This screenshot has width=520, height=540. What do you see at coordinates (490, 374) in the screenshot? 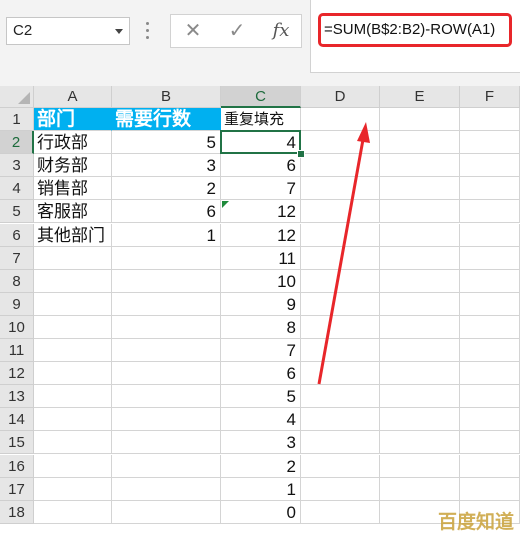
I see `cell-f12` at bounding box center [490, 374].